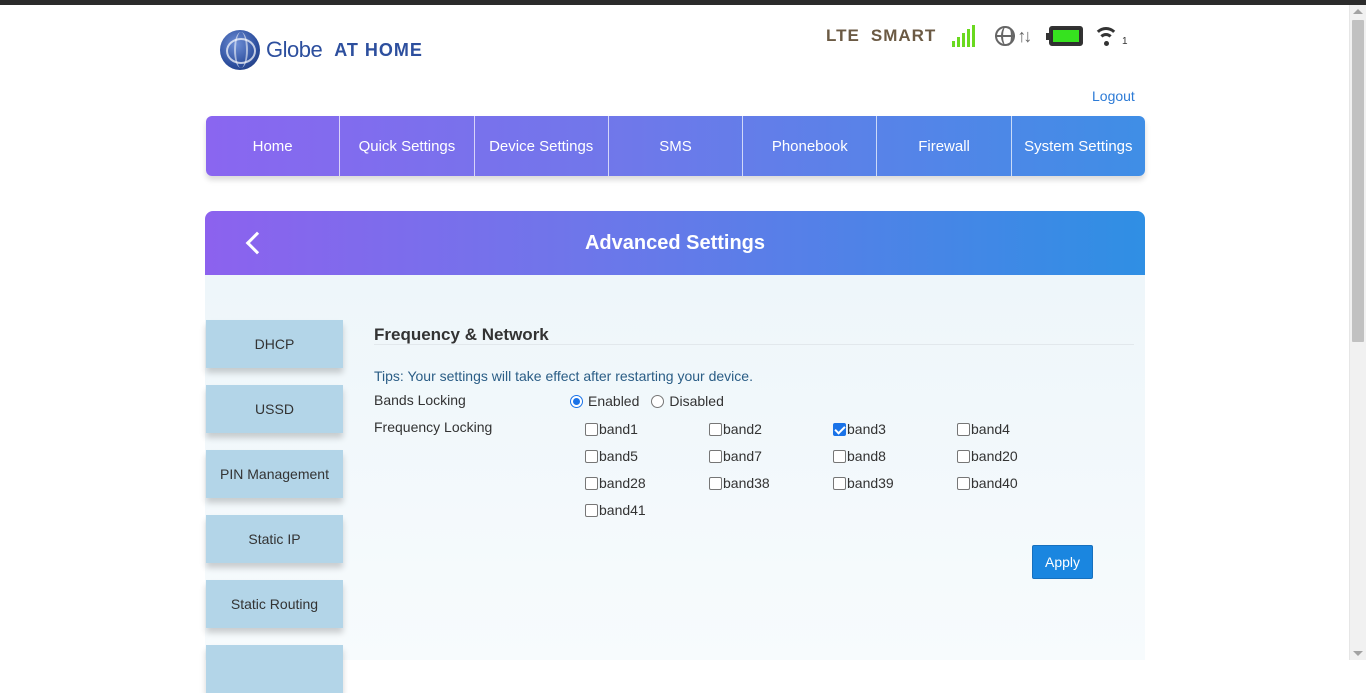  Describe the element at coordinates (715, 429) in the screenshot. I see `band2-checkbox` at that location.